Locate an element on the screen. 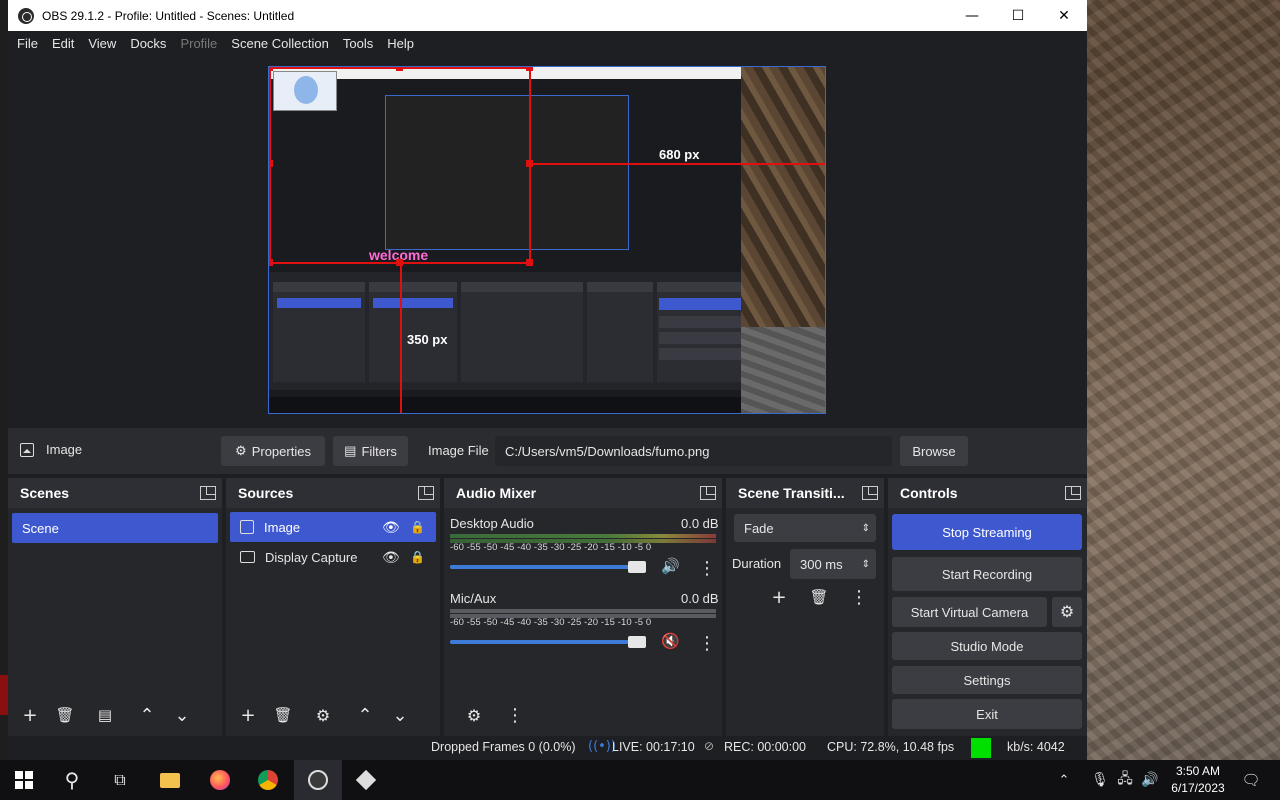 The width and height of the screenshot is (1280, 800). maximize-button: ☐ is located at coordinates (1018, 15).